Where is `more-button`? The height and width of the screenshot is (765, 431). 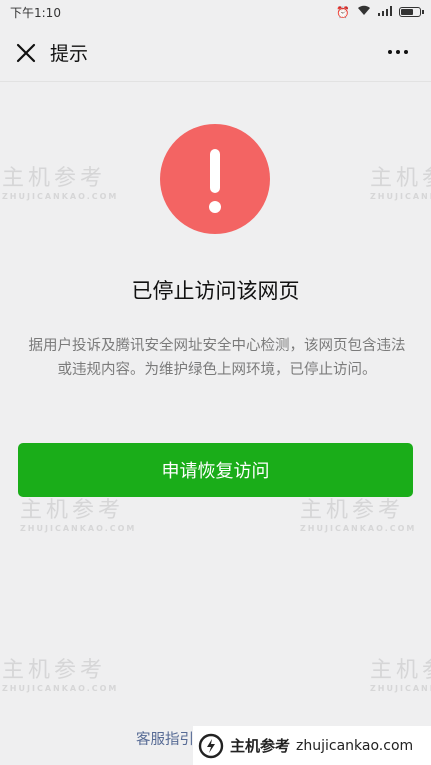
more-button is located at coordinates (398, 52).